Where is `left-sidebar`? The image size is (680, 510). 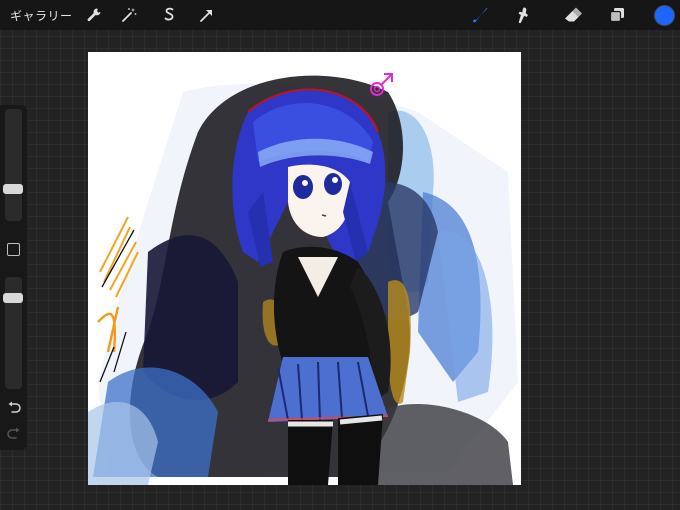
left-sidebar is located at coordinates (13, 277).